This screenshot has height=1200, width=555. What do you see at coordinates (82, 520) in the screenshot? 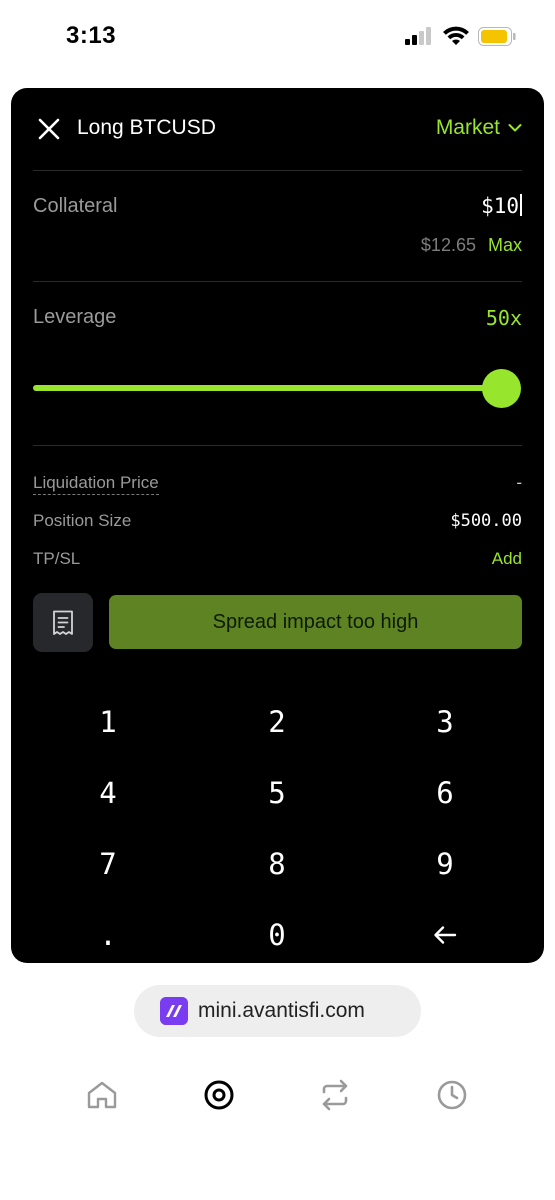
I see `position-size-label: Position Size` at bounding box center [82, 520].